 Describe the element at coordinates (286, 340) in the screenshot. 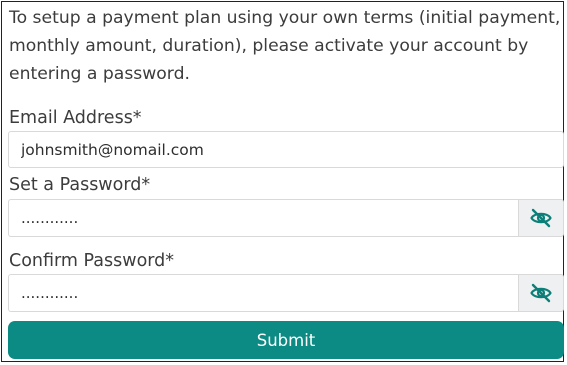

I see `submit-button: Submit` at that location.